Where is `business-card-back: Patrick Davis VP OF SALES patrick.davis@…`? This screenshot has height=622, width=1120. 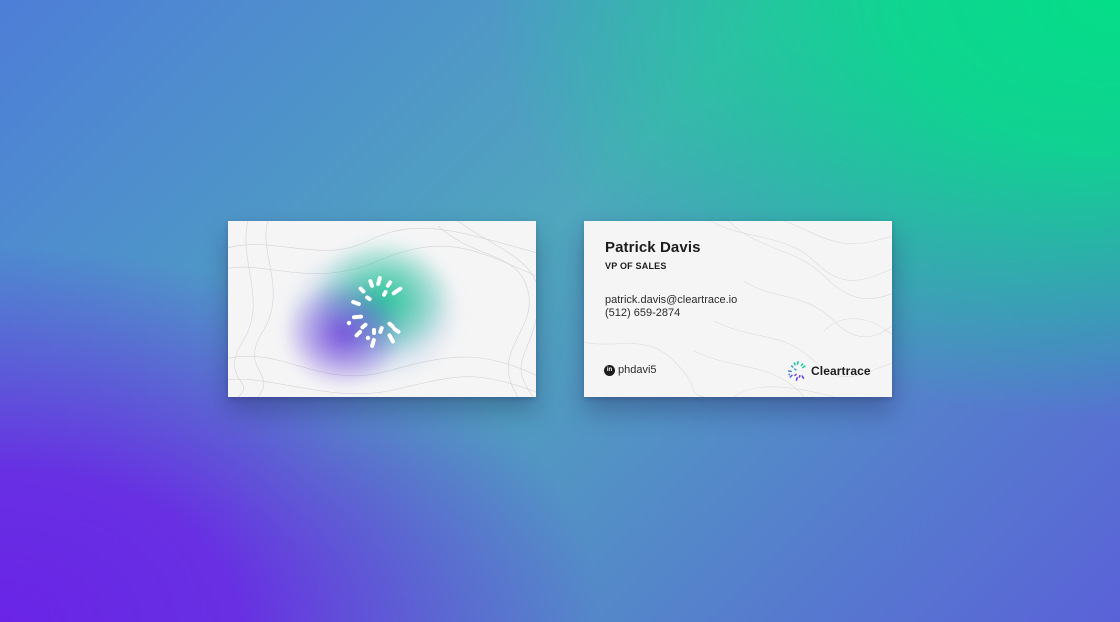 business-card-back: Patrick Davis VP OF SALES patrick.davis@… is located at coordinates (738, 309).